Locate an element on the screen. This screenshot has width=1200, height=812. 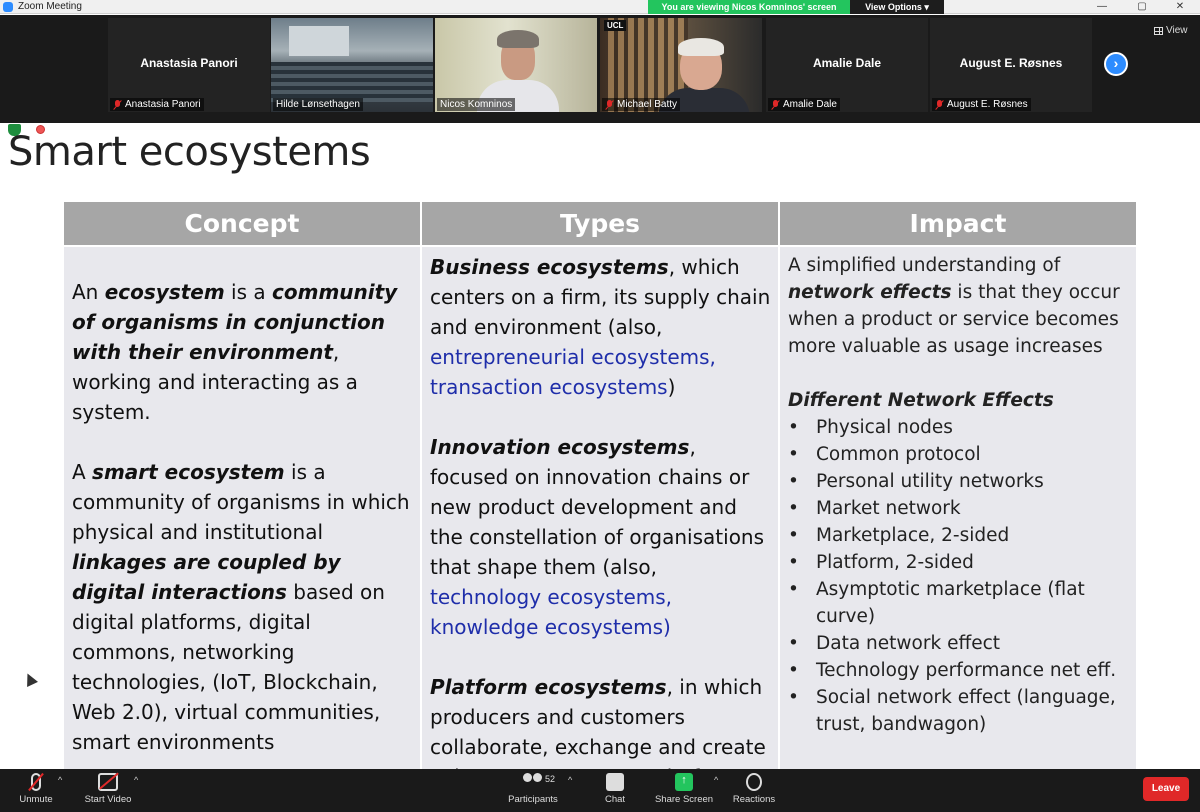
participant-label-text: Nicos Komninos is located at coordinates (476, 104).